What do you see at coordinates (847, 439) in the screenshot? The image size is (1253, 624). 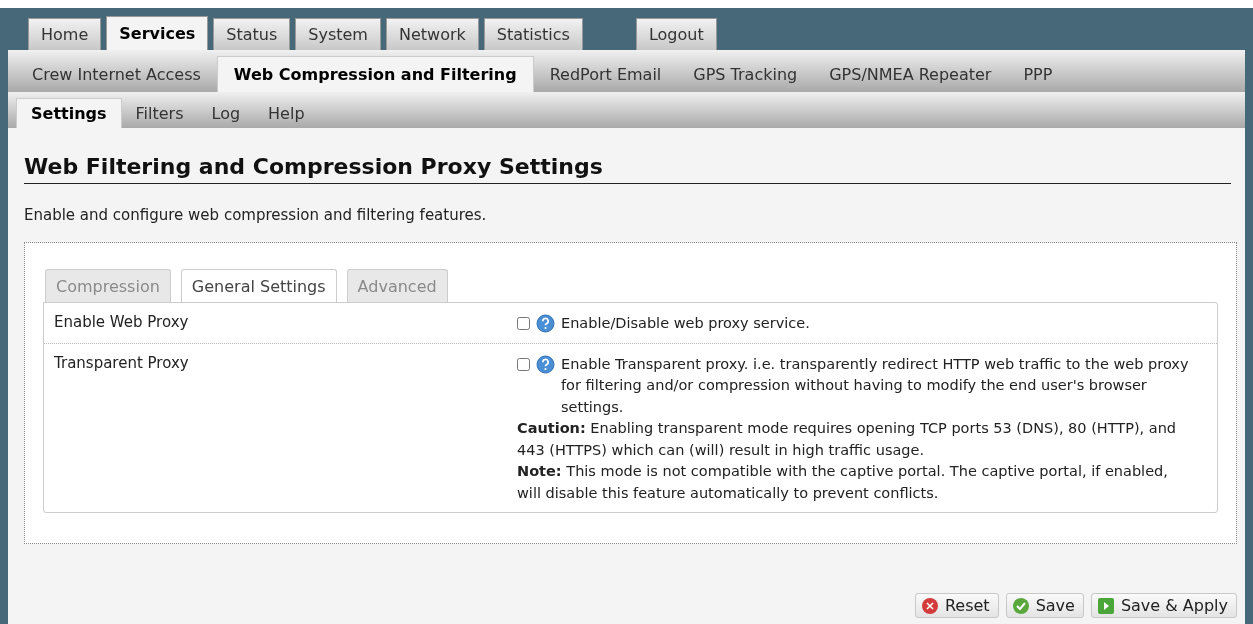 I see `setting-description: Caution: Enabling transparent mode requires opening TCP ports 53 (DNS), 80 (HTTP), and 443 (HTTPS) which can (will) result in high traffic usage.` at bounding box center [847, 439].